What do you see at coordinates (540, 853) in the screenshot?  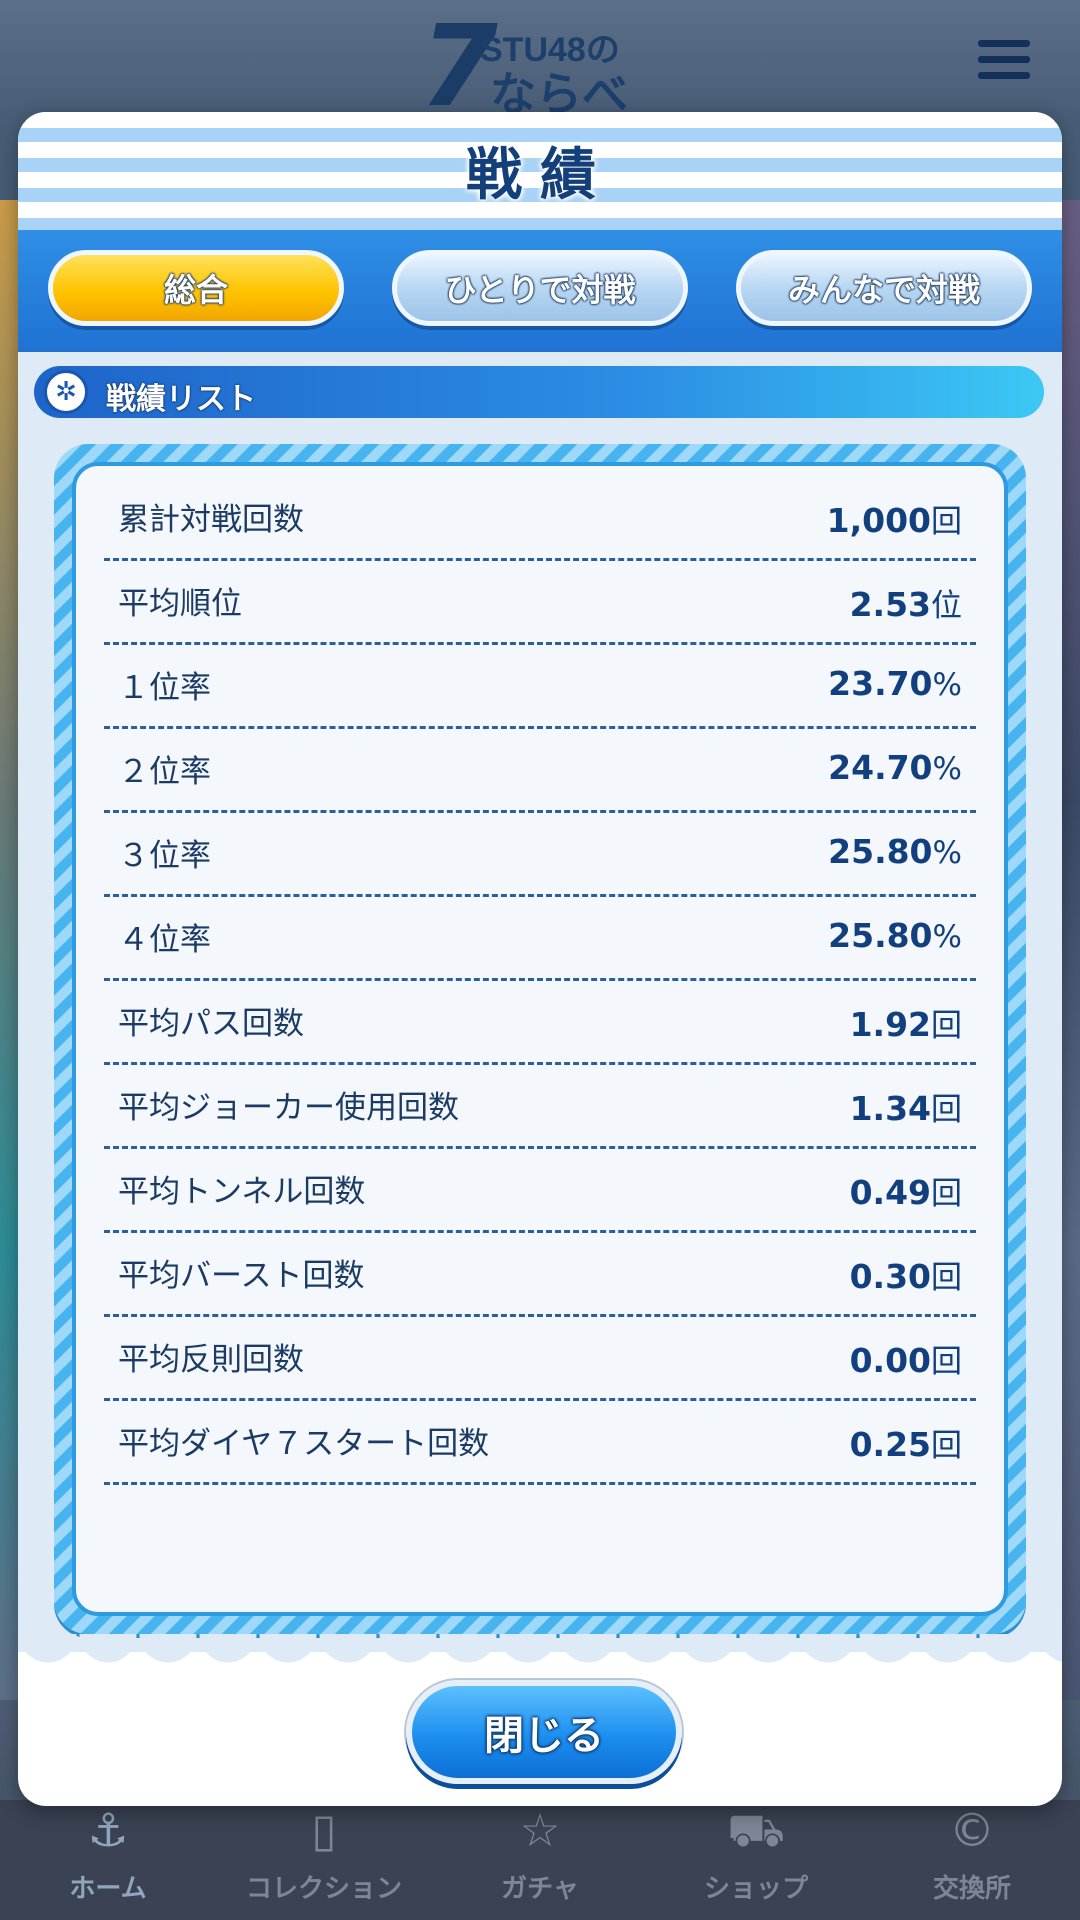 I see `stat-row-third-place-rate: ３位率 25.80%` at bounding box center [540, 853].